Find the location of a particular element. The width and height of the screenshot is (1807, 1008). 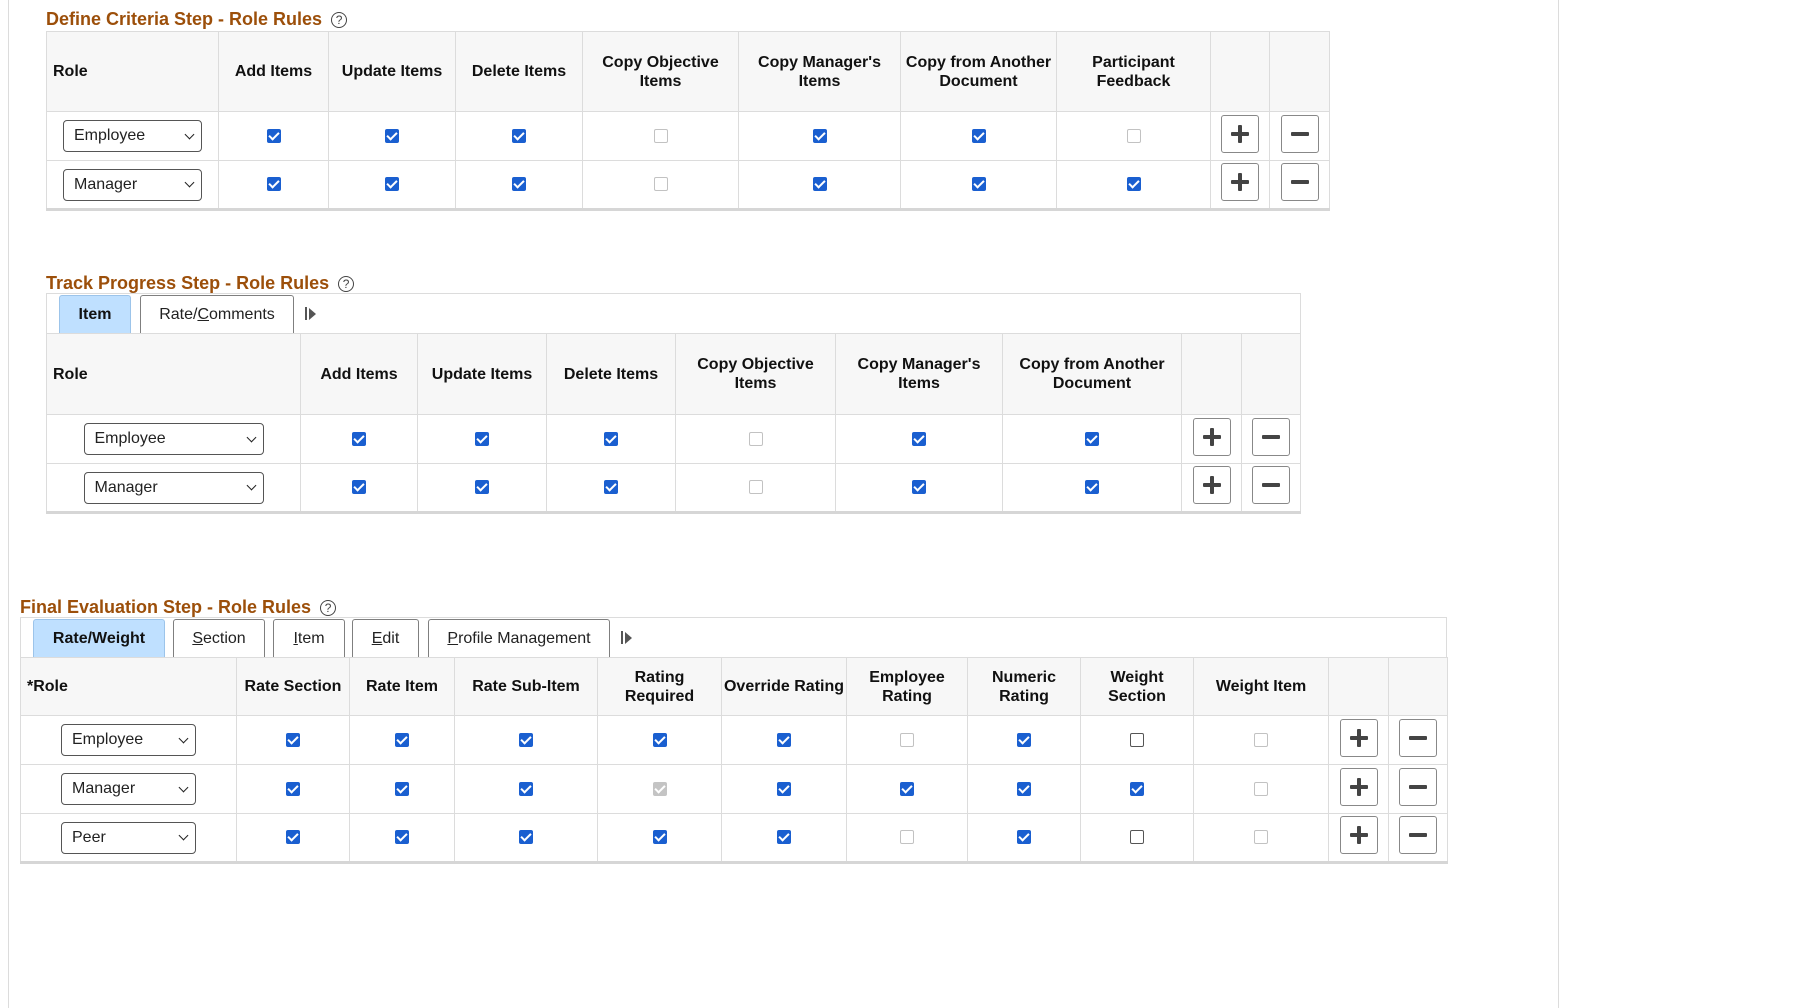

tab-edit: Edit is located at coordinates (385, 638).